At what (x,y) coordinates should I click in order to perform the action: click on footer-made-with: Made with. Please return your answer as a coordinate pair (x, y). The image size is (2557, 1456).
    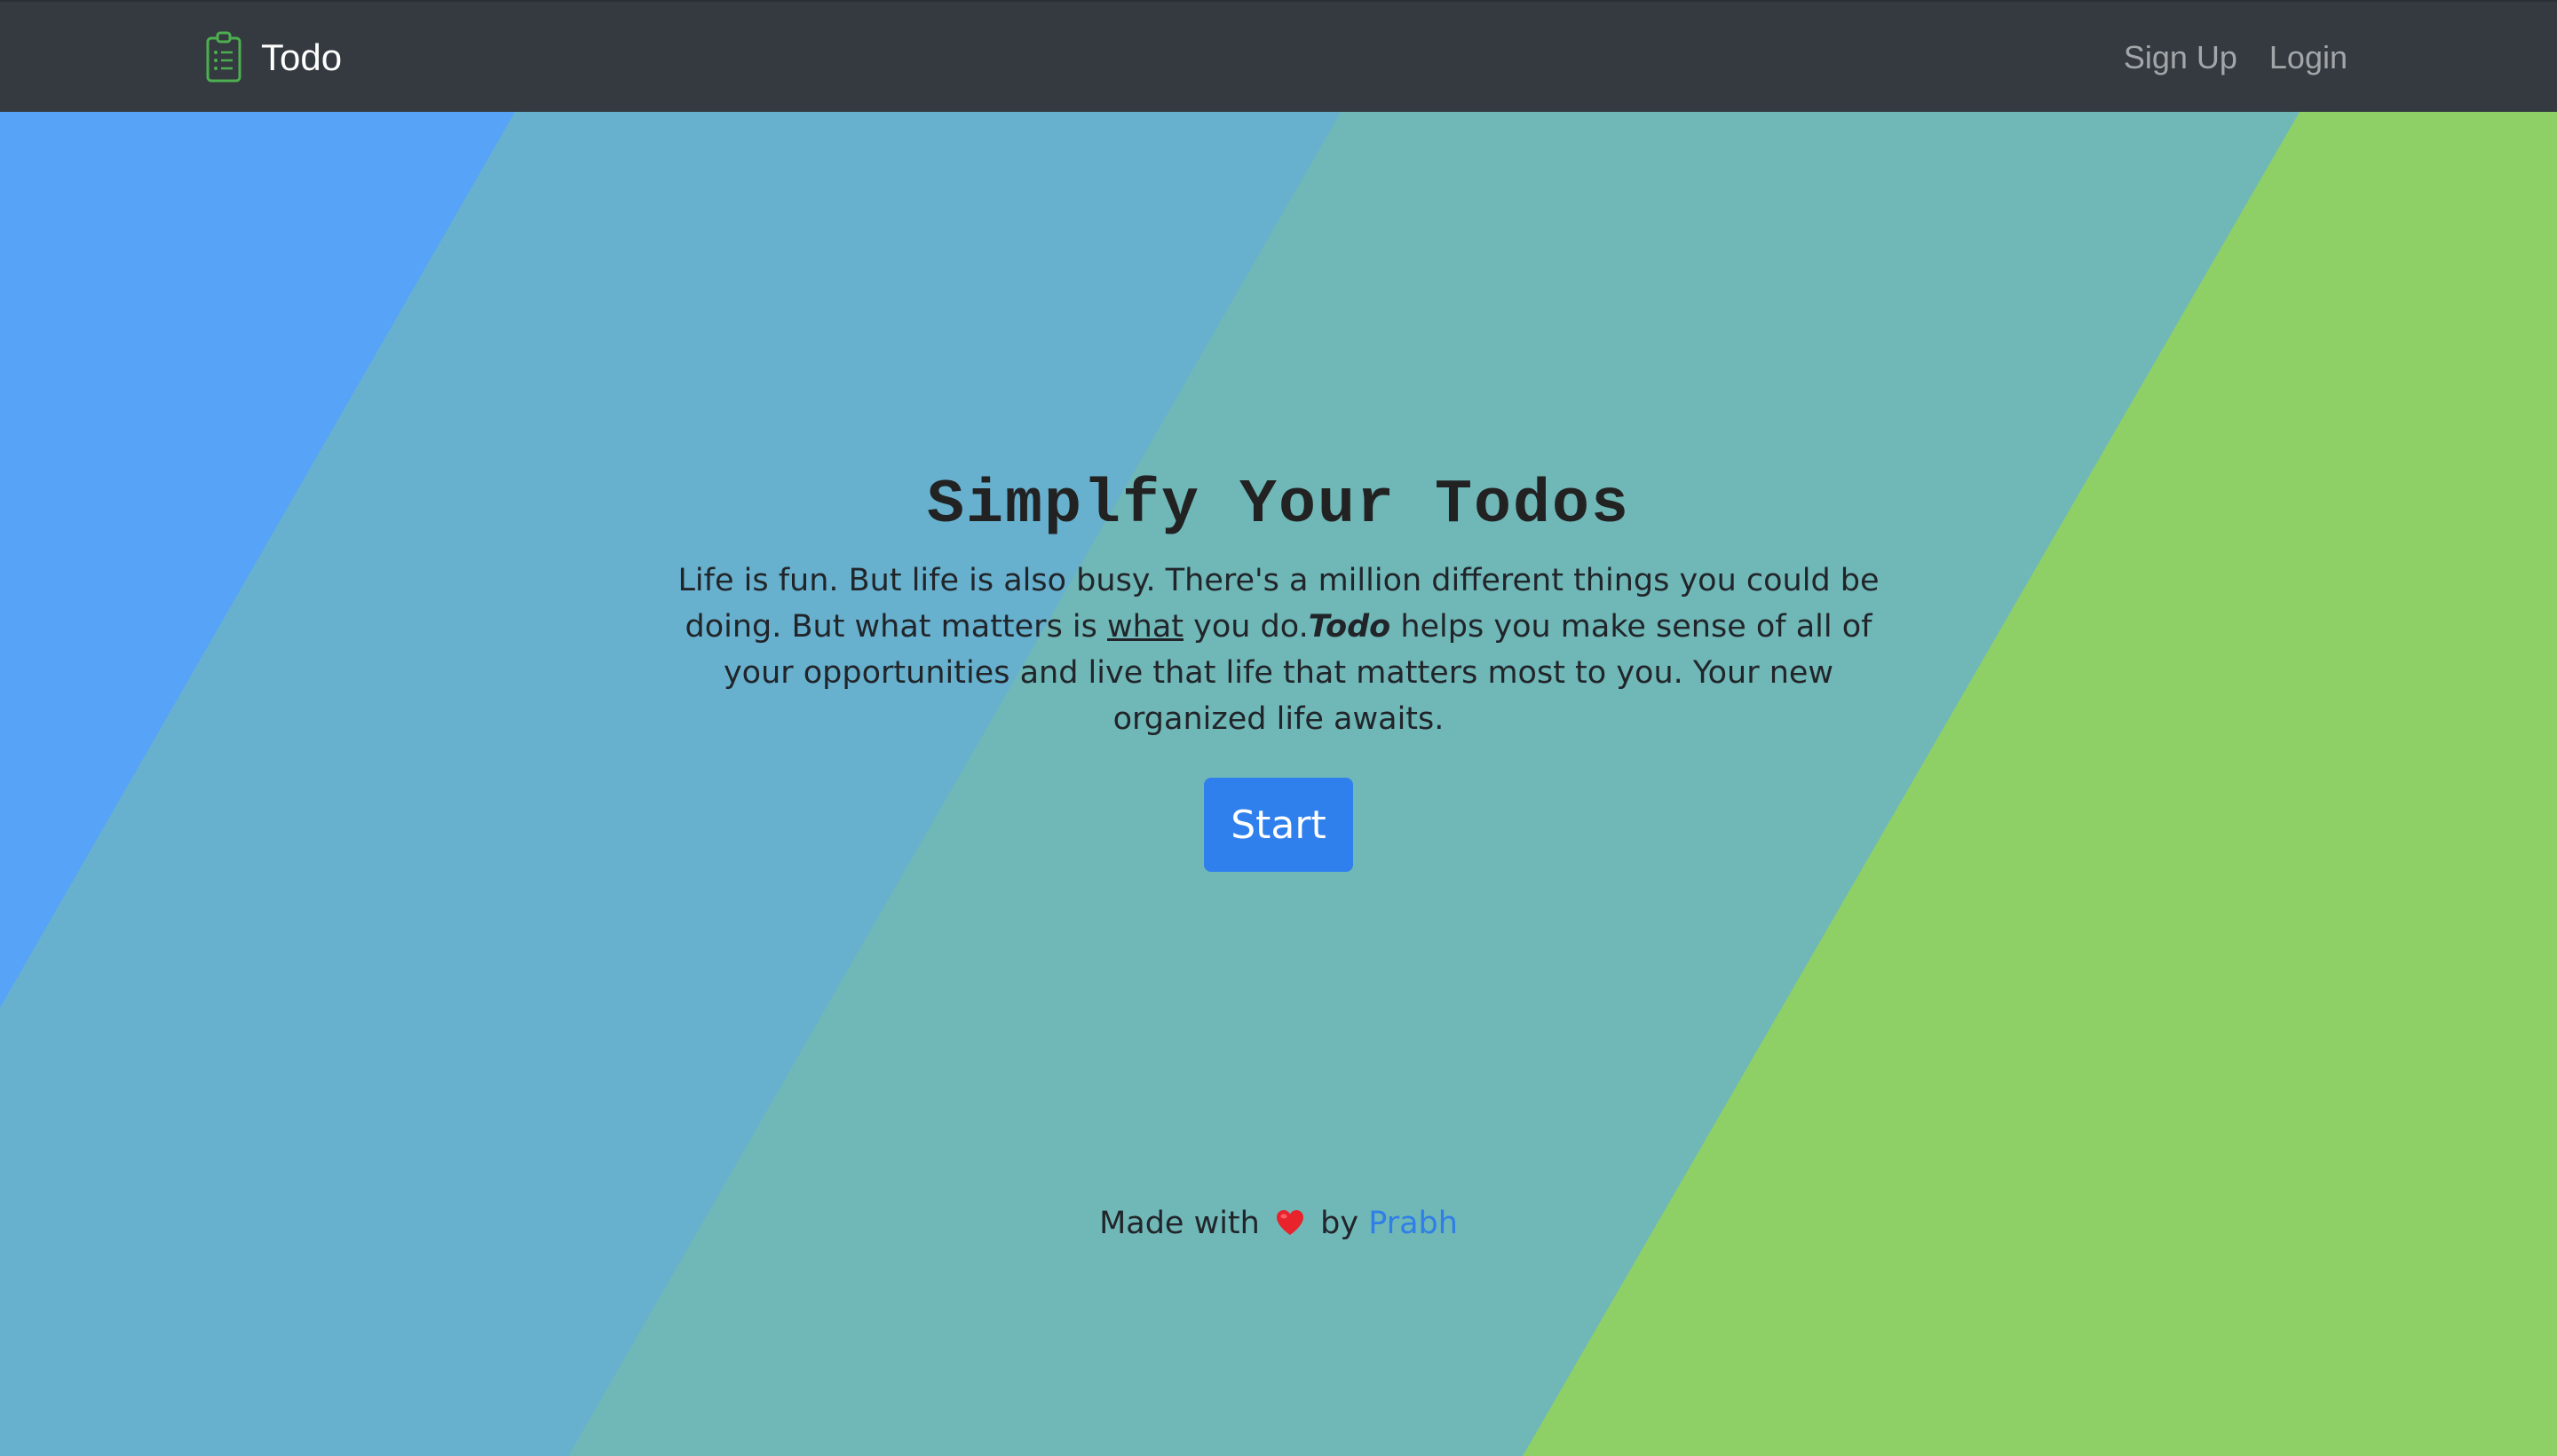
    Looking at the image, I should click on (1179, 1223).